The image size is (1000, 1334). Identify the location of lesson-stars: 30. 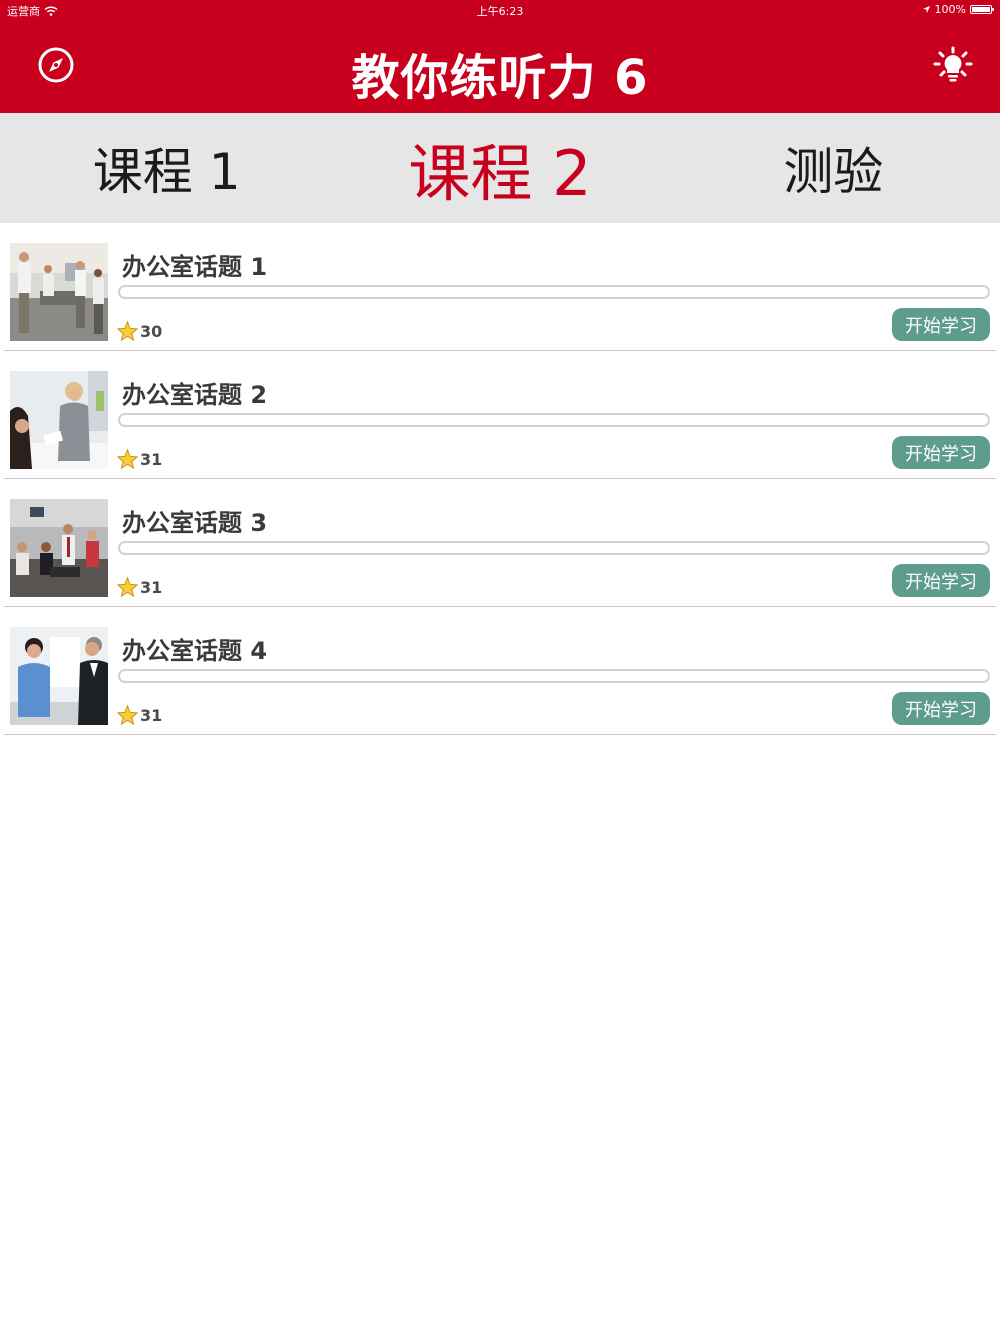
(139, 331).